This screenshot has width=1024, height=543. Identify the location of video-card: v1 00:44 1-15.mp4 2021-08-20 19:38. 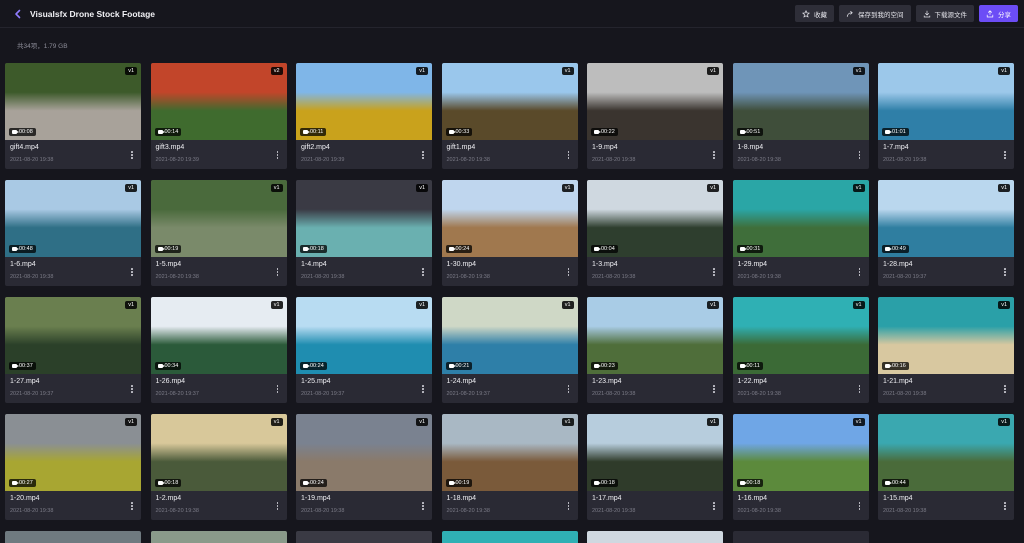
(946, 467).